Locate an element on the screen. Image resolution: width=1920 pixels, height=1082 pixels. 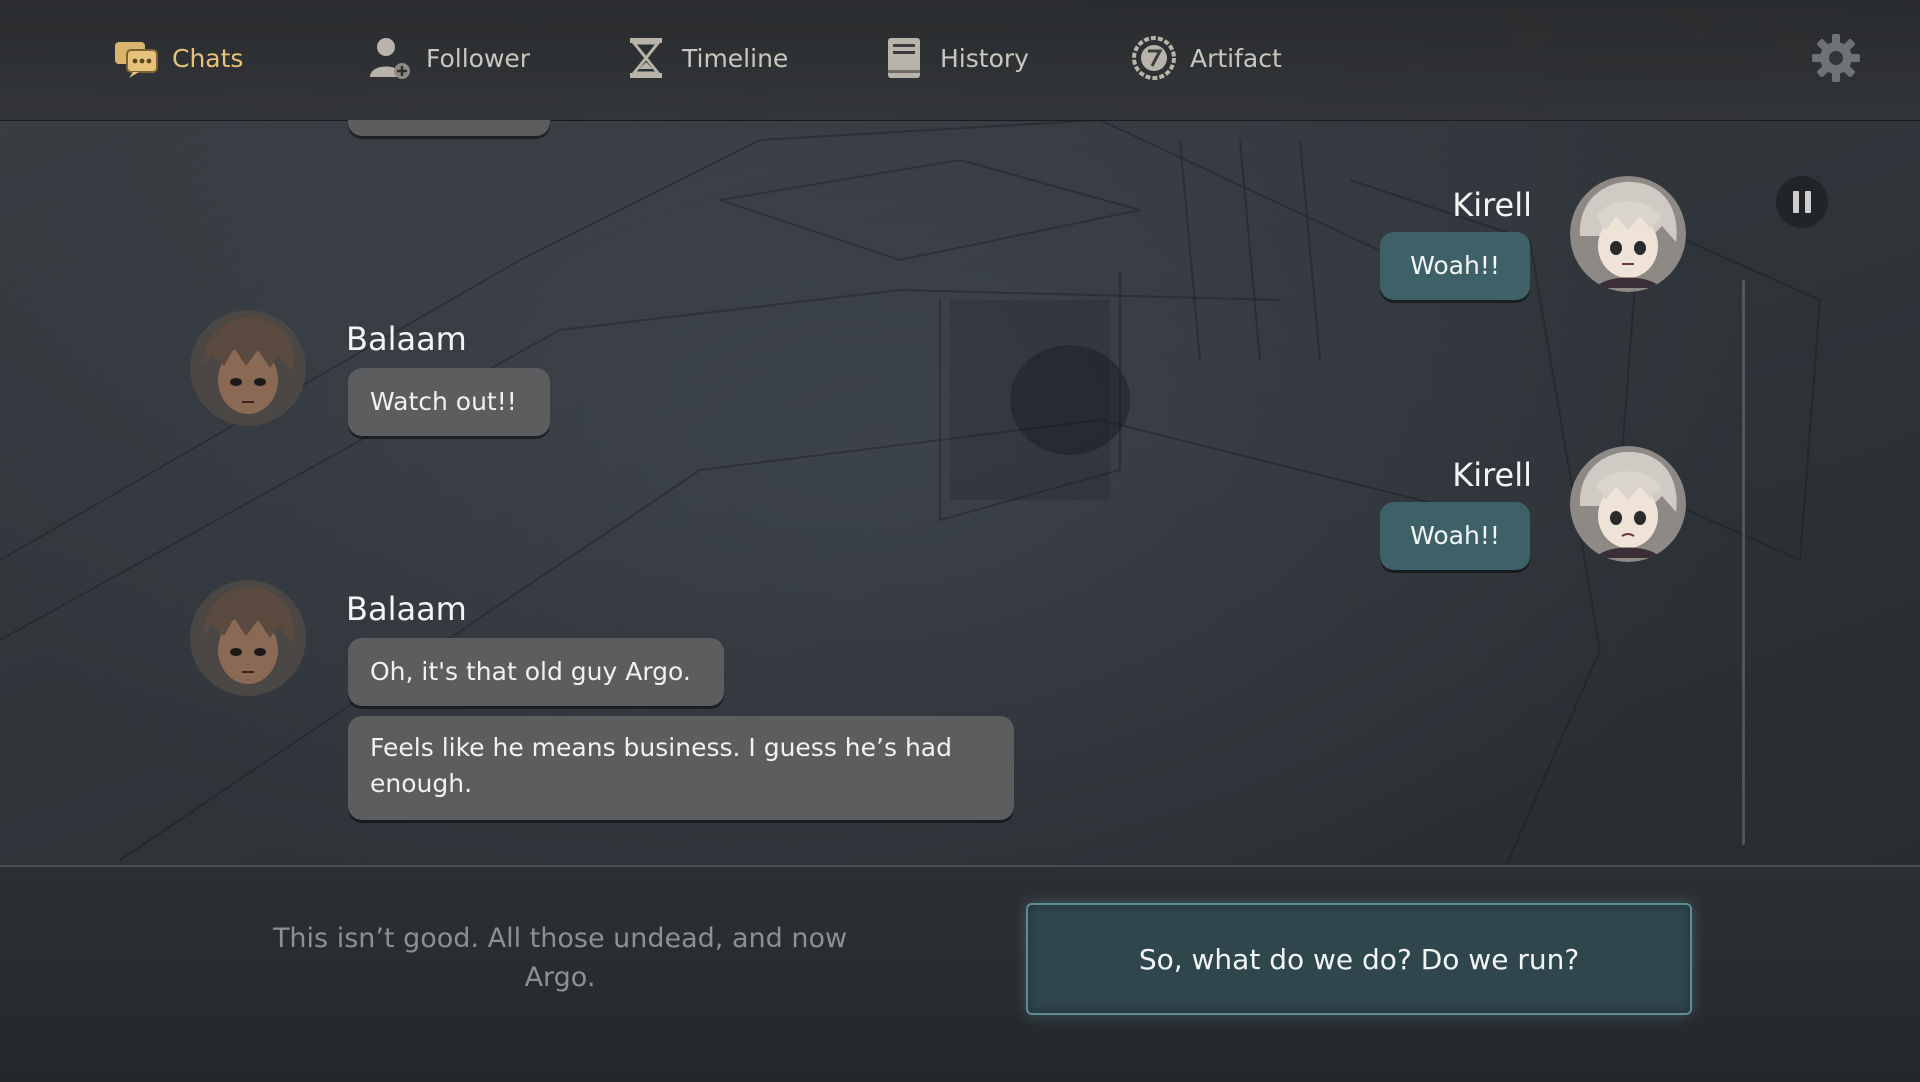
gear-icon is located at coordinates (1836, 58).